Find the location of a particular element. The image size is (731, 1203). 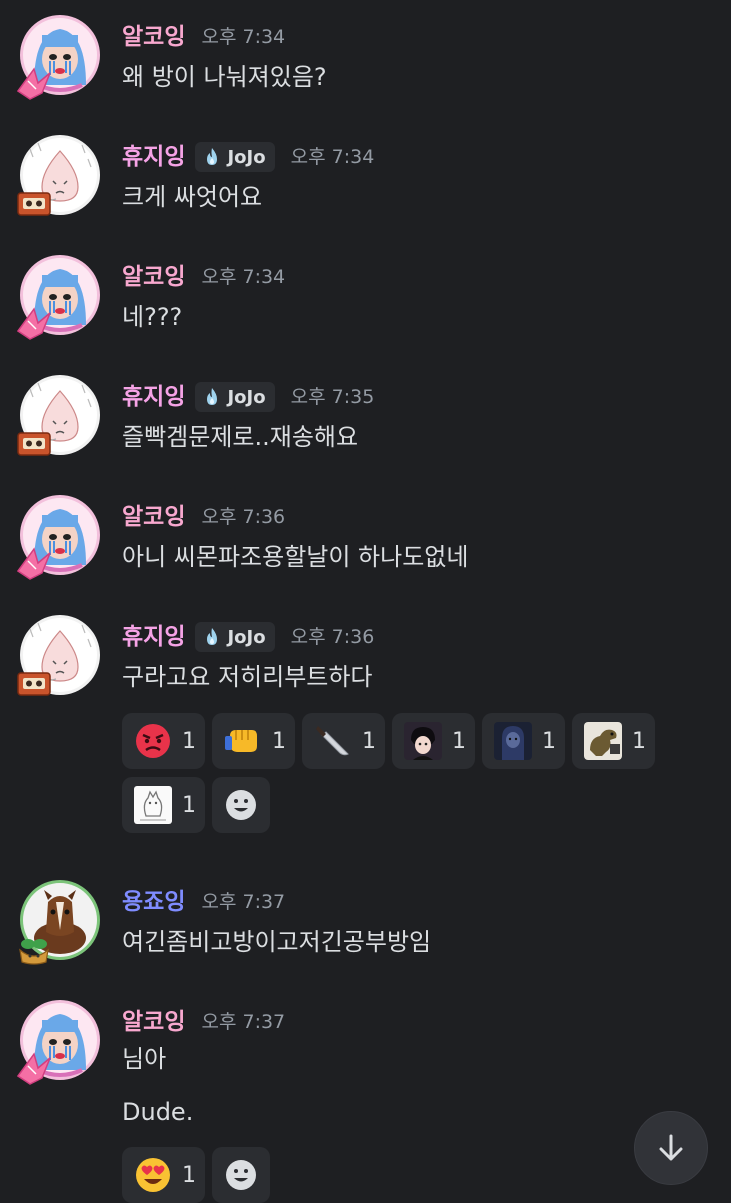

reaction-sketch-sticker: 1 is located at coordinates (163, 805).